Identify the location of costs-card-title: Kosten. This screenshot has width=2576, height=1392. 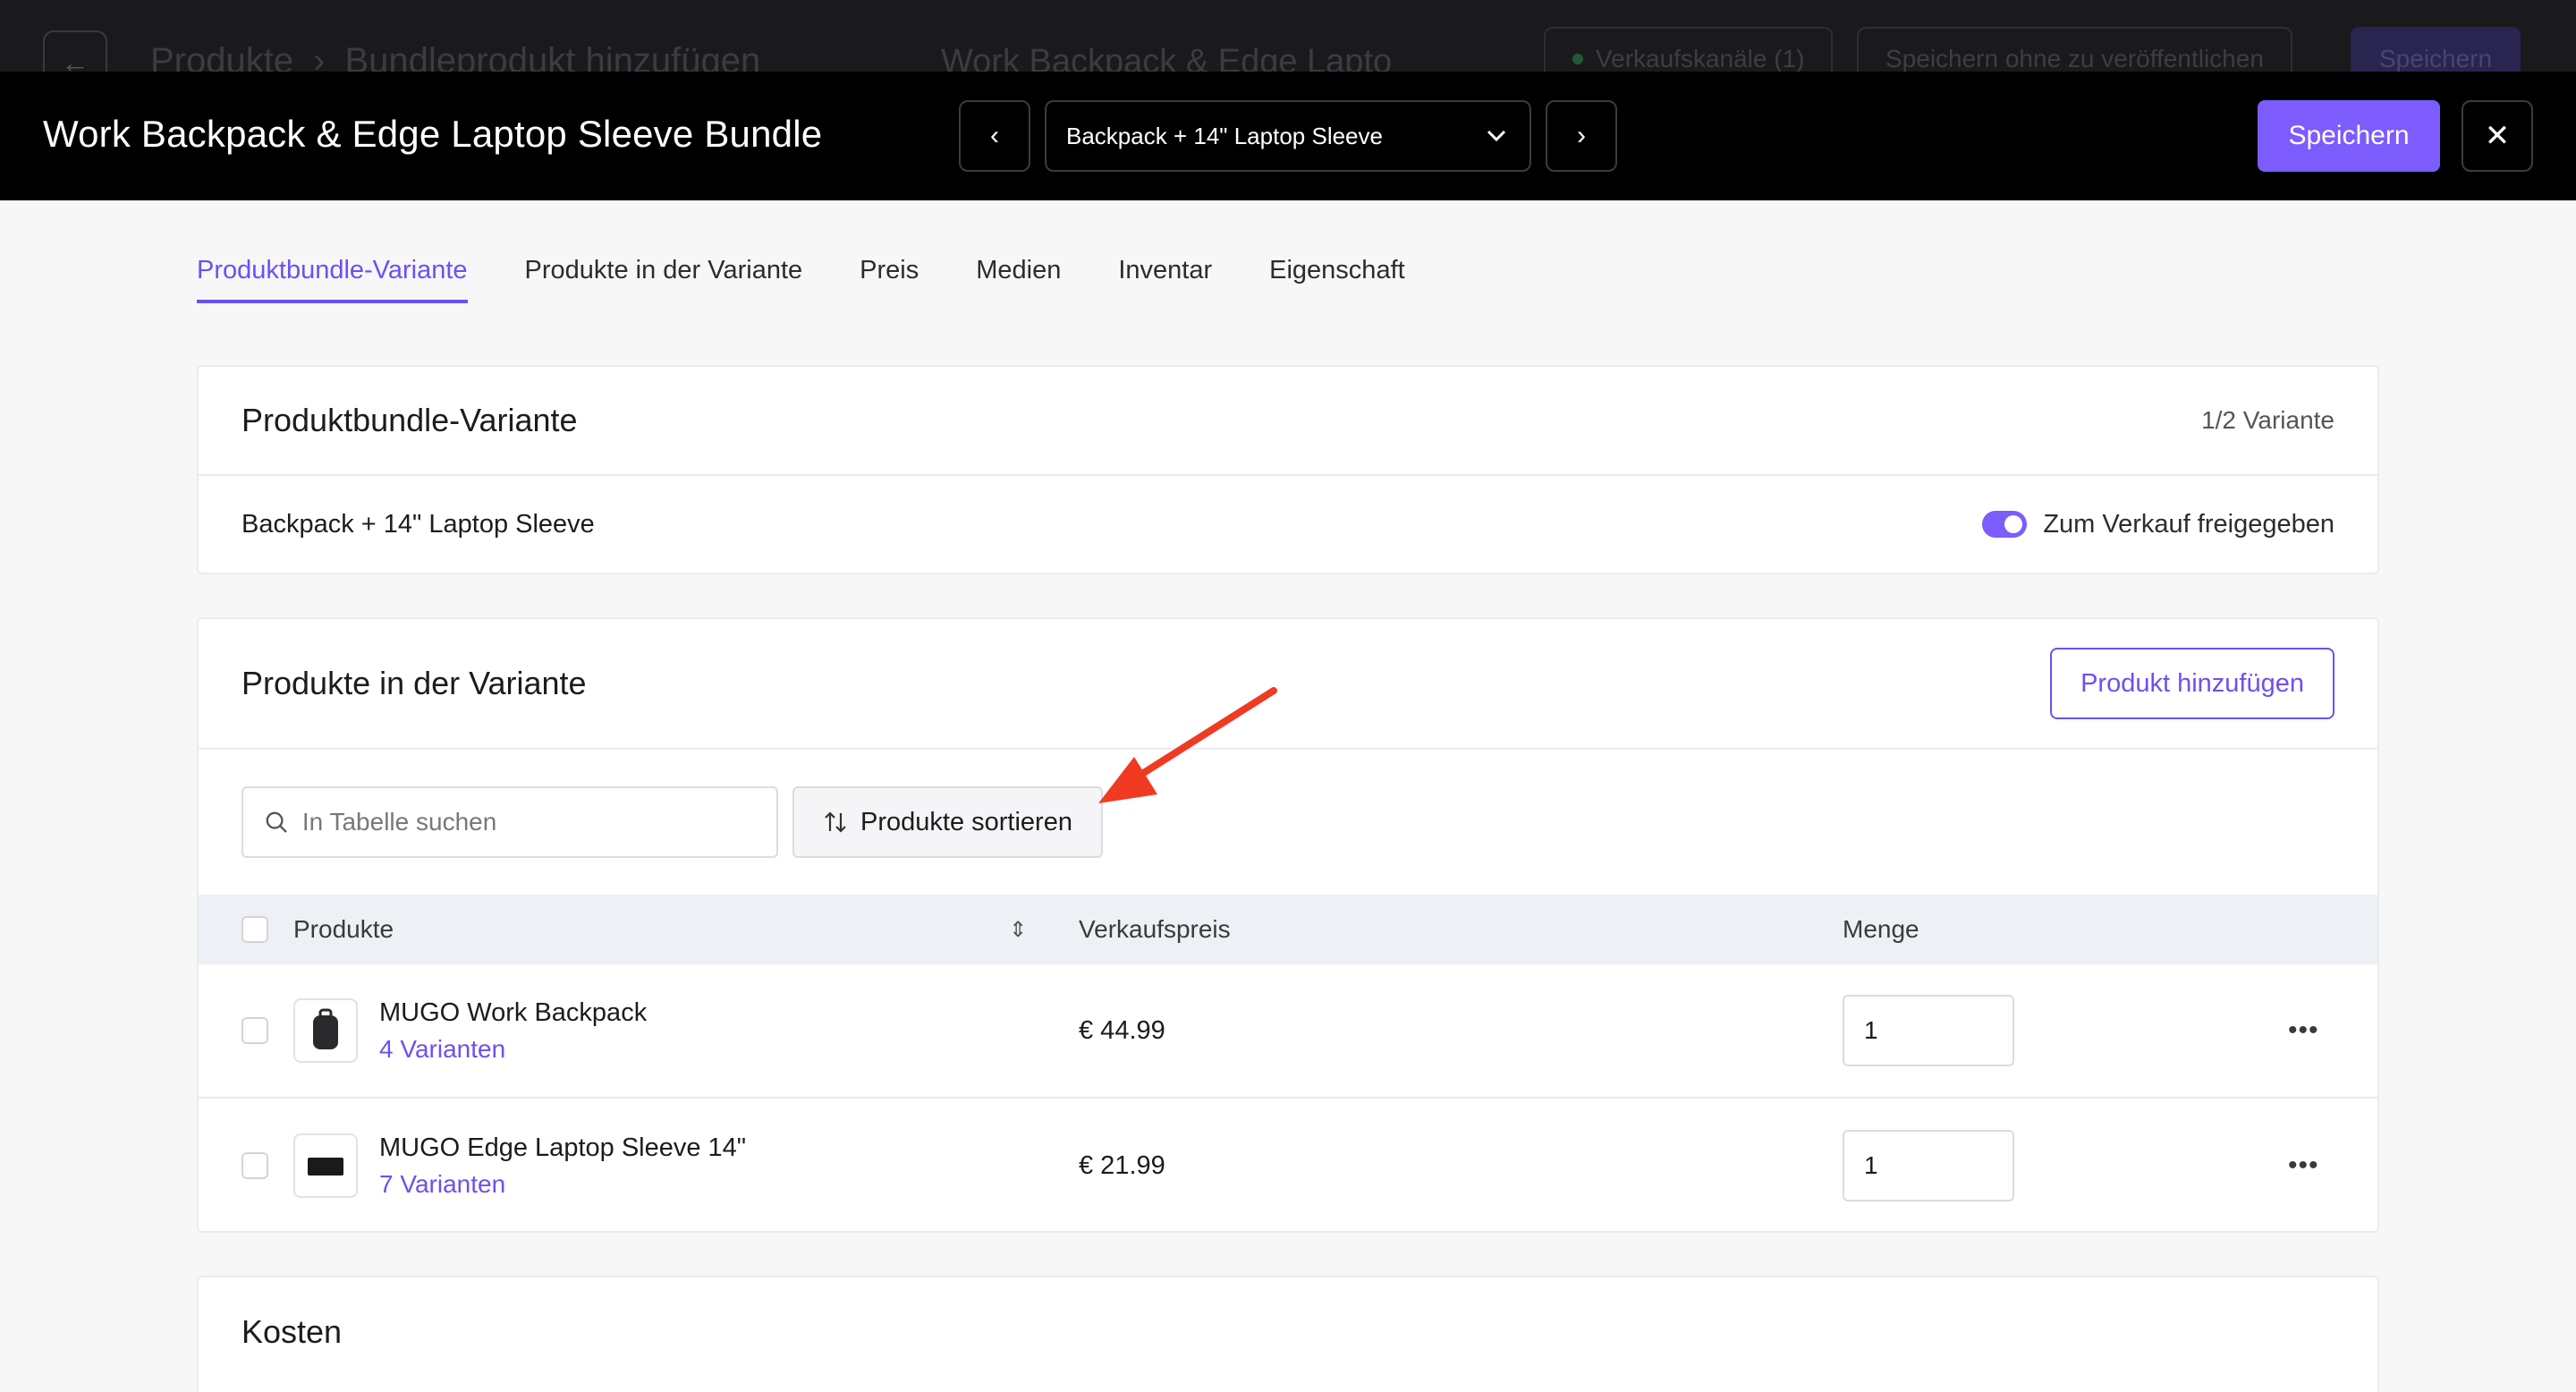
(292, 1331).